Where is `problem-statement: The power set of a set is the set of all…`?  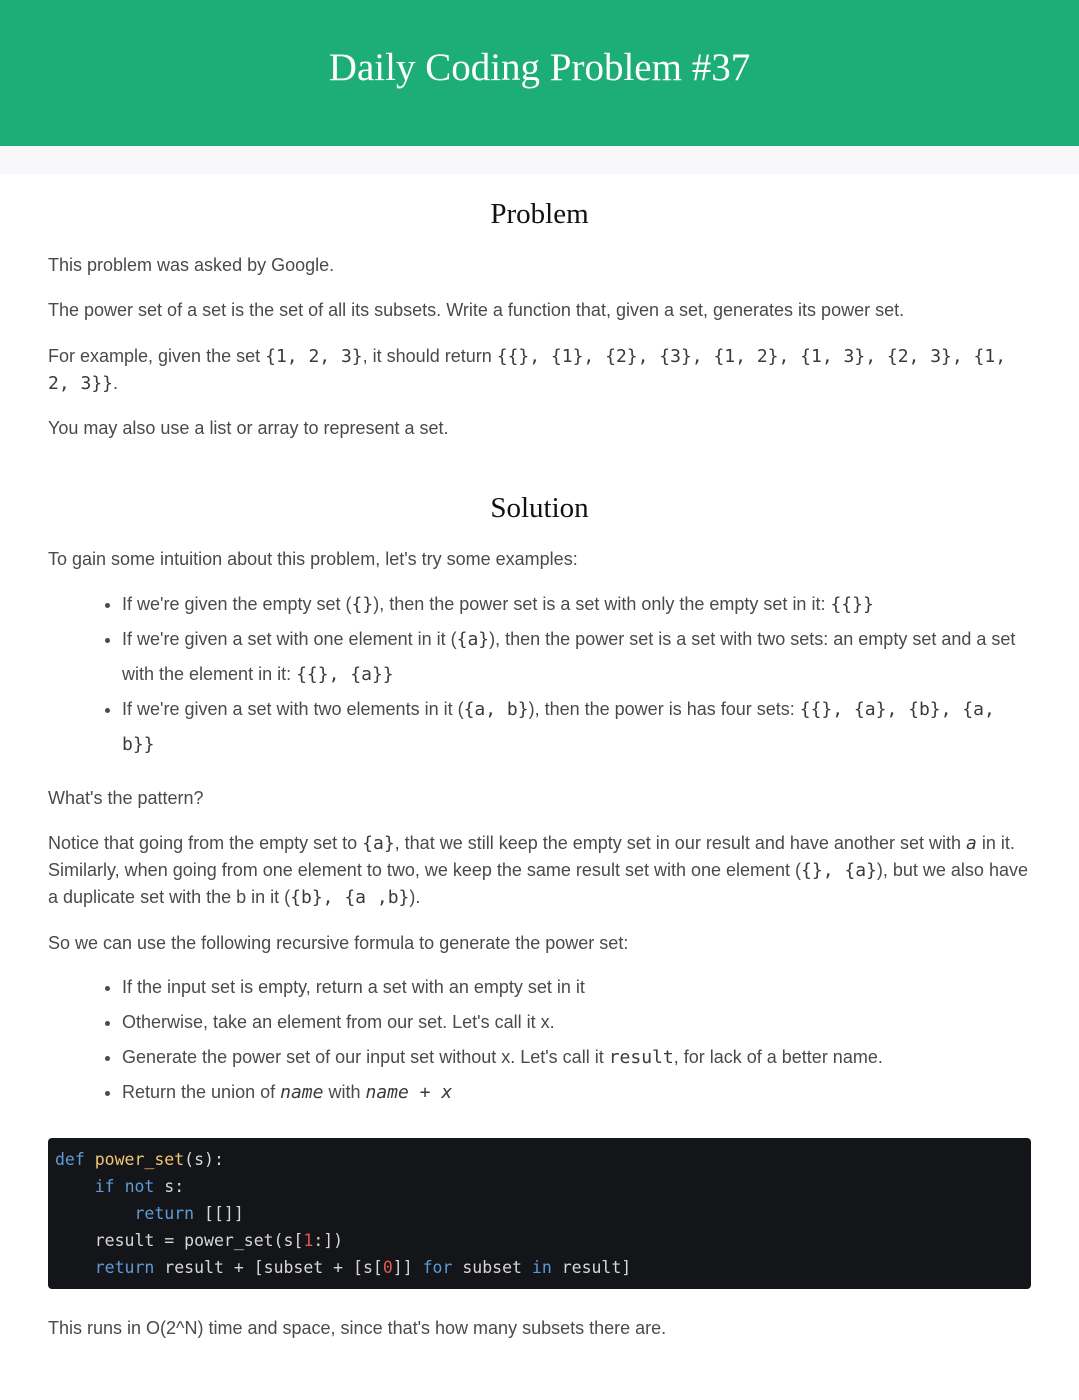
problem-statement: The power set of a set is the set of all… is located at coordinates (476, 310).